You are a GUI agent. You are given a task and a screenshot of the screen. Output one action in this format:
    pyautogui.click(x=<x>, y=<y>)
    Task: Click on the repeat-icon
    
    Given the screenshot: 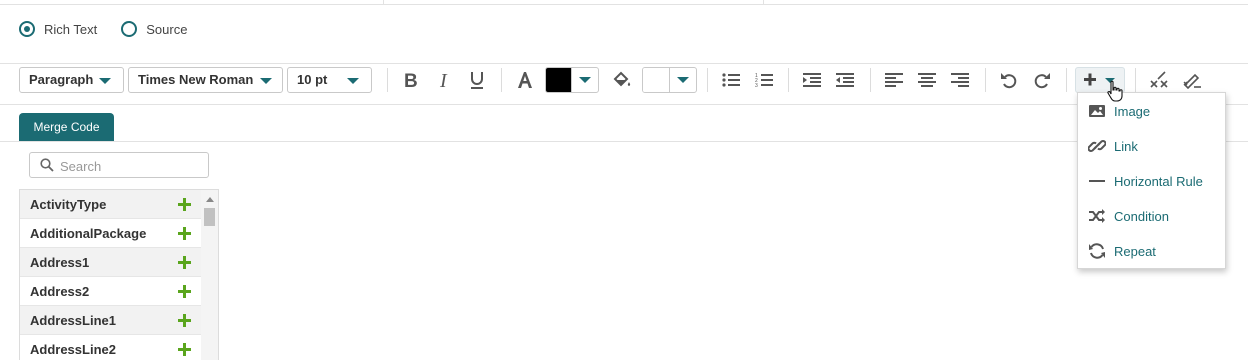 What is the action you would take?
    pyautogui.click(x=1097, y=251)
    